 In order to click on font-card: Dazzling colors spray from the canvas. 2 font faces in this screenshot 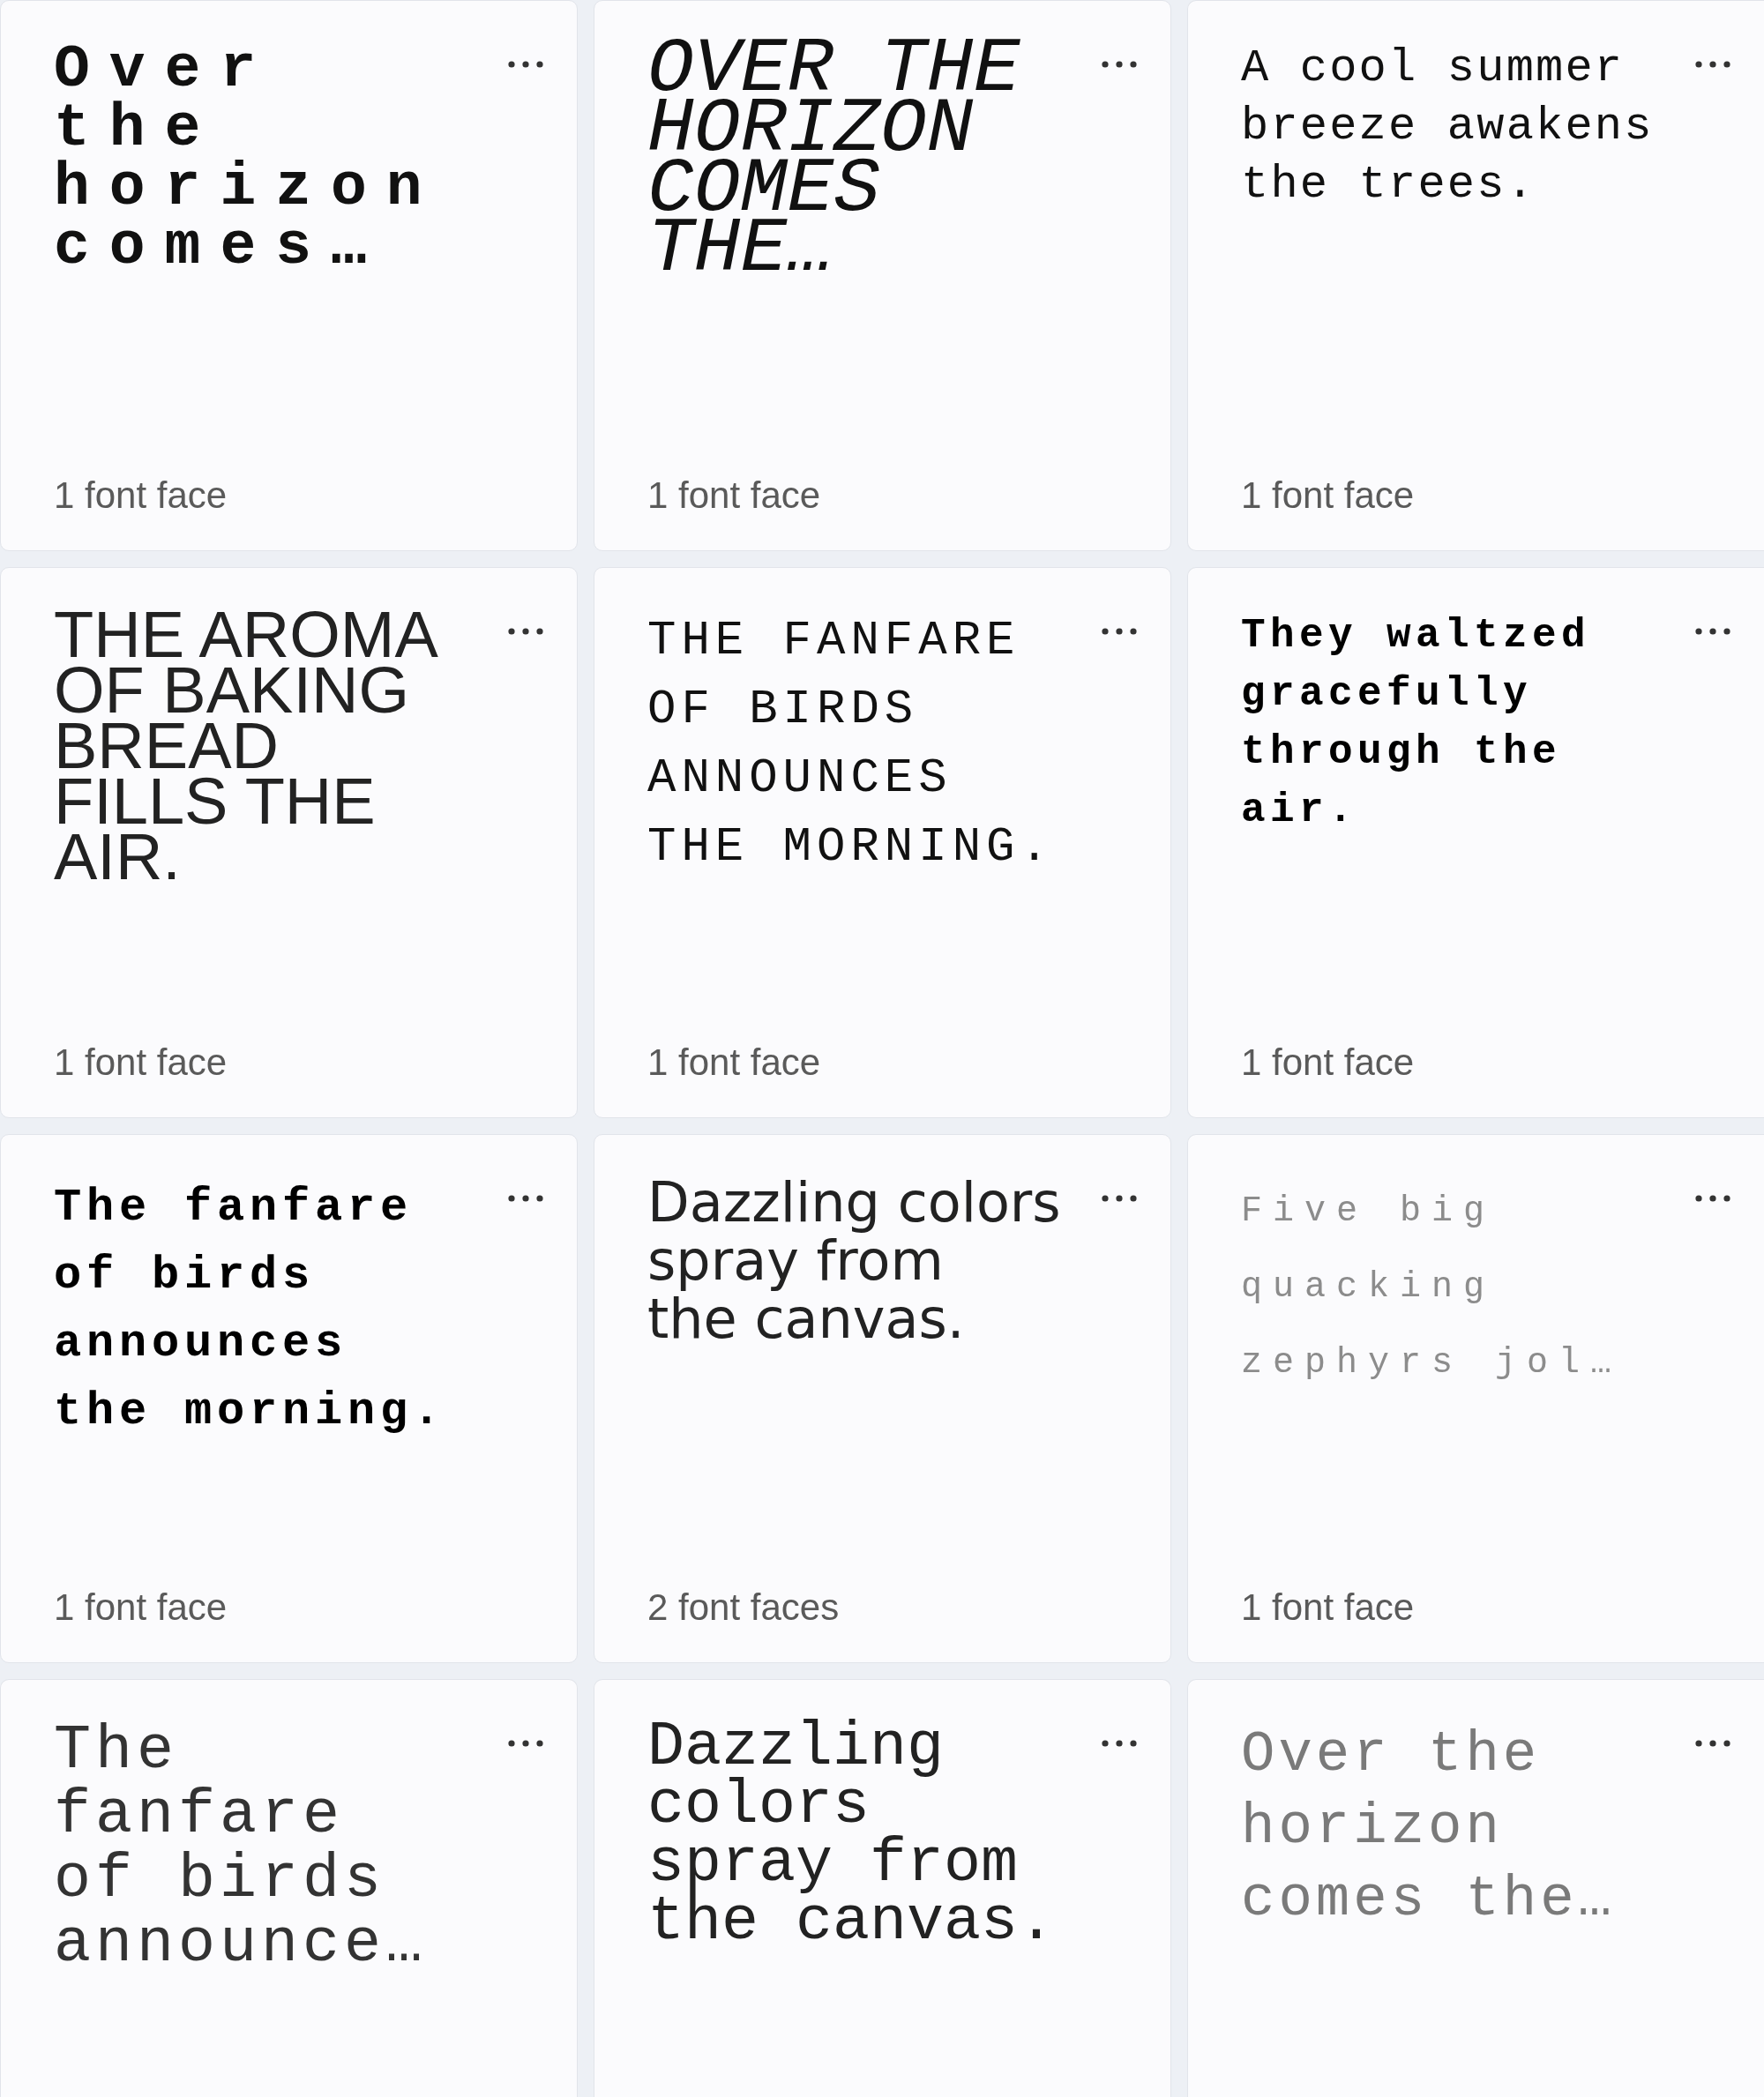, I will do `click(882, 1398)`.